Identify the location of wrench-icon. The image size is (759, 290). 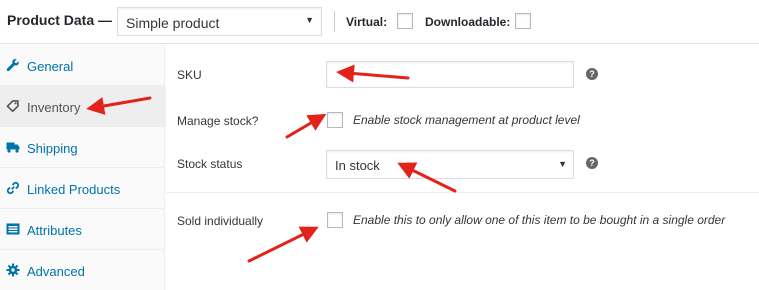
(12, 65).